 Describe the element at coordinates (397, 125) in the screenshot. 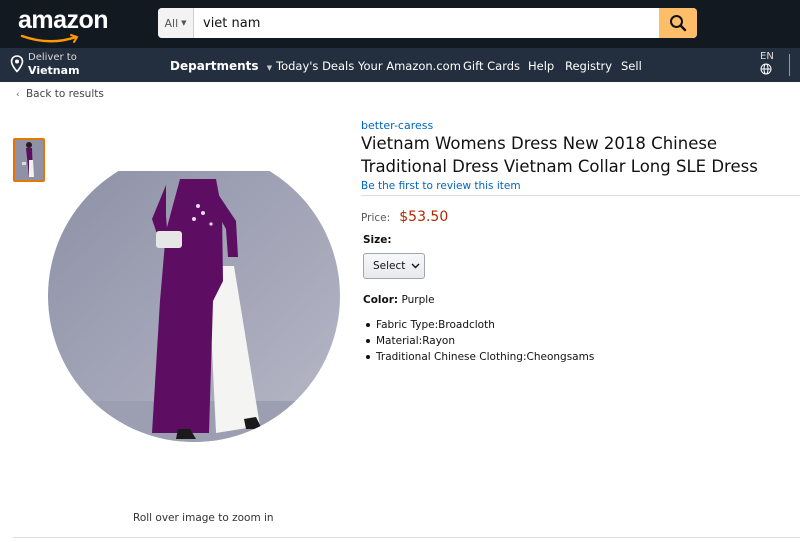

I see `brand-link: better-caress` at that location.